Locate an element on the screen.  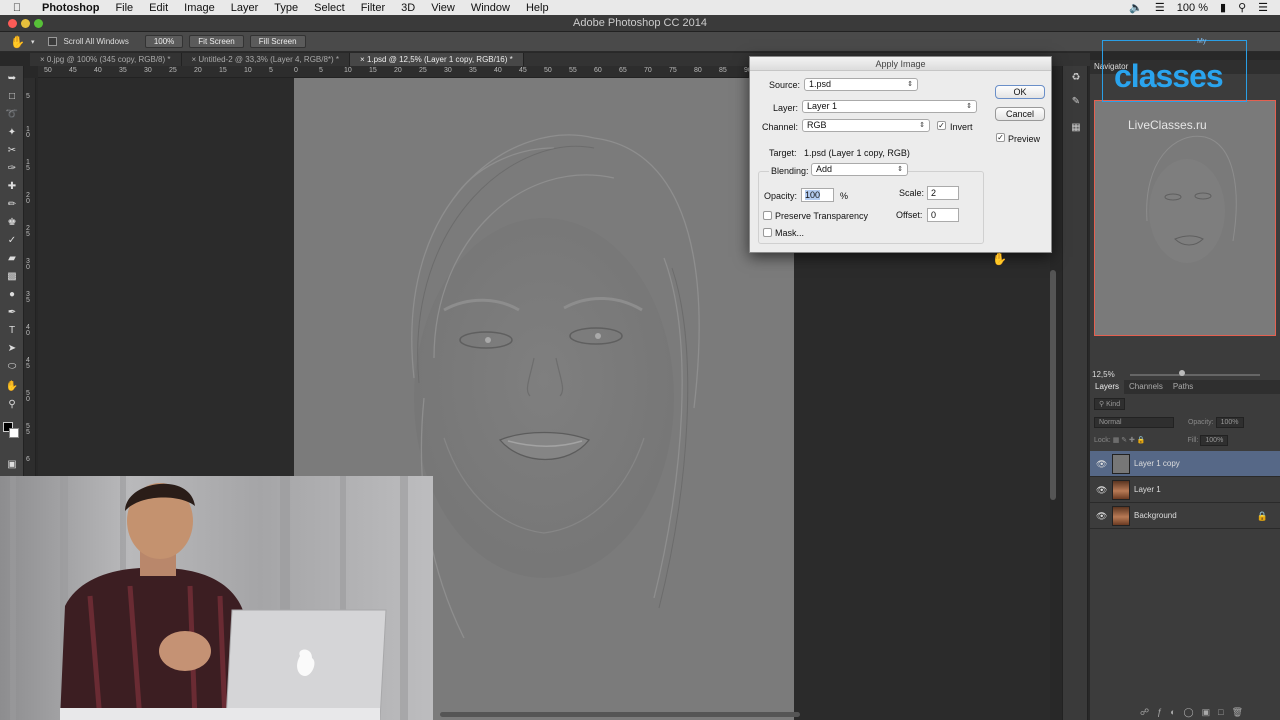
tab-paths: Paths is located at coordinates (1183, 387).